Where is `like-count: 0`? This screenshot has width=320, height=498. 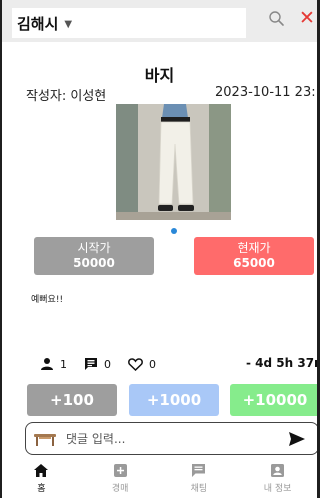 like-count: 0 is located at coordinates (142, 364).